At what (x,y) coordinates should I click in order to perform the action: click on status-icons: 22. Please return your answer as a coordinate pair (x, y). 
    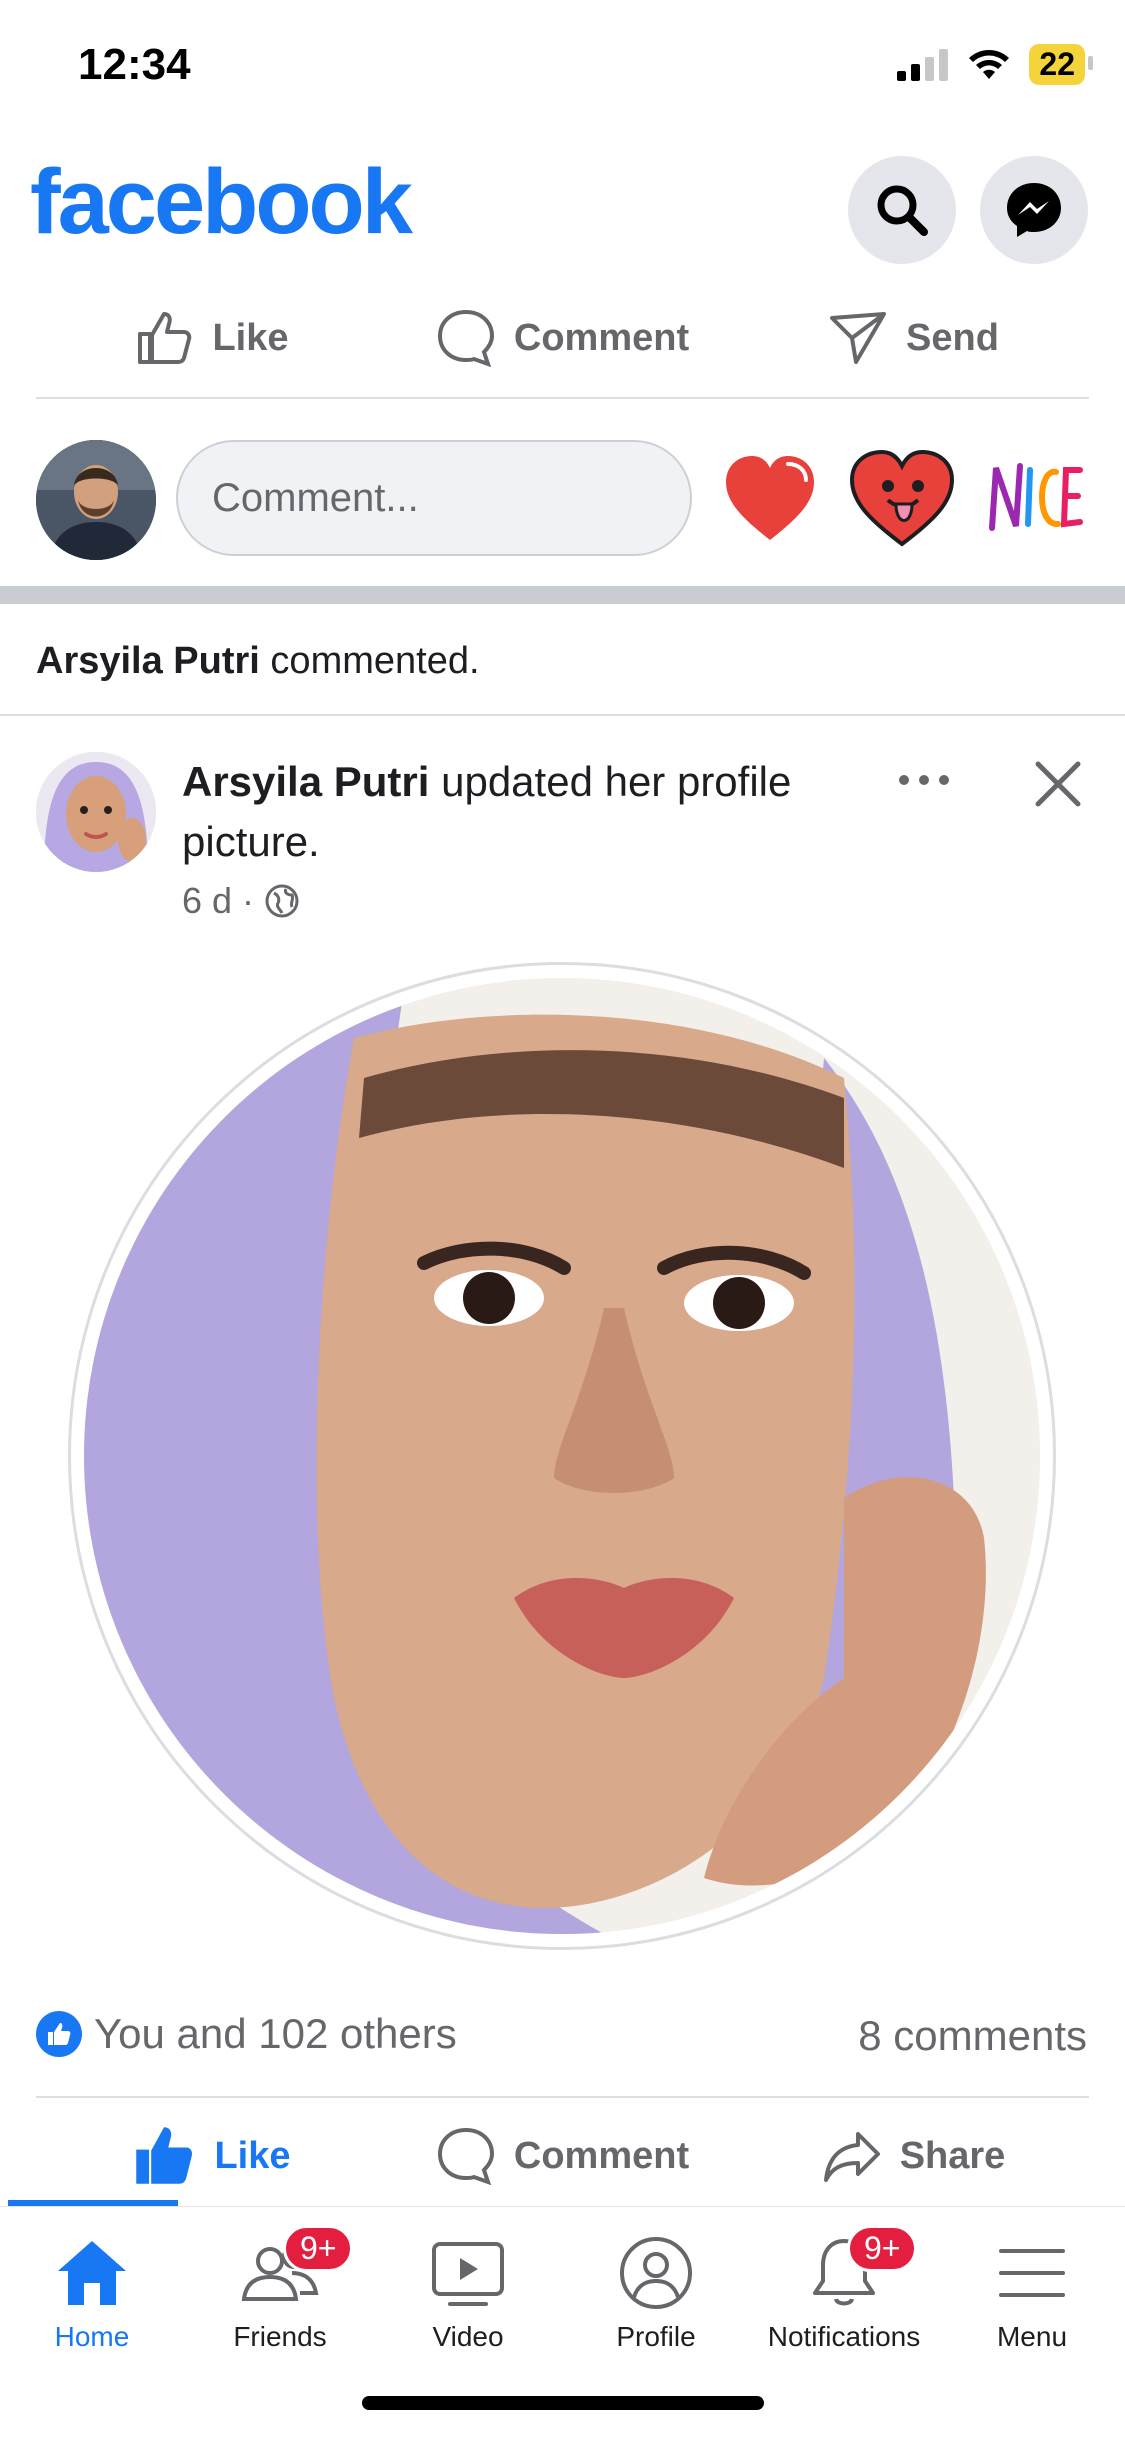
    Looking at the image, I should click on (995, 64).